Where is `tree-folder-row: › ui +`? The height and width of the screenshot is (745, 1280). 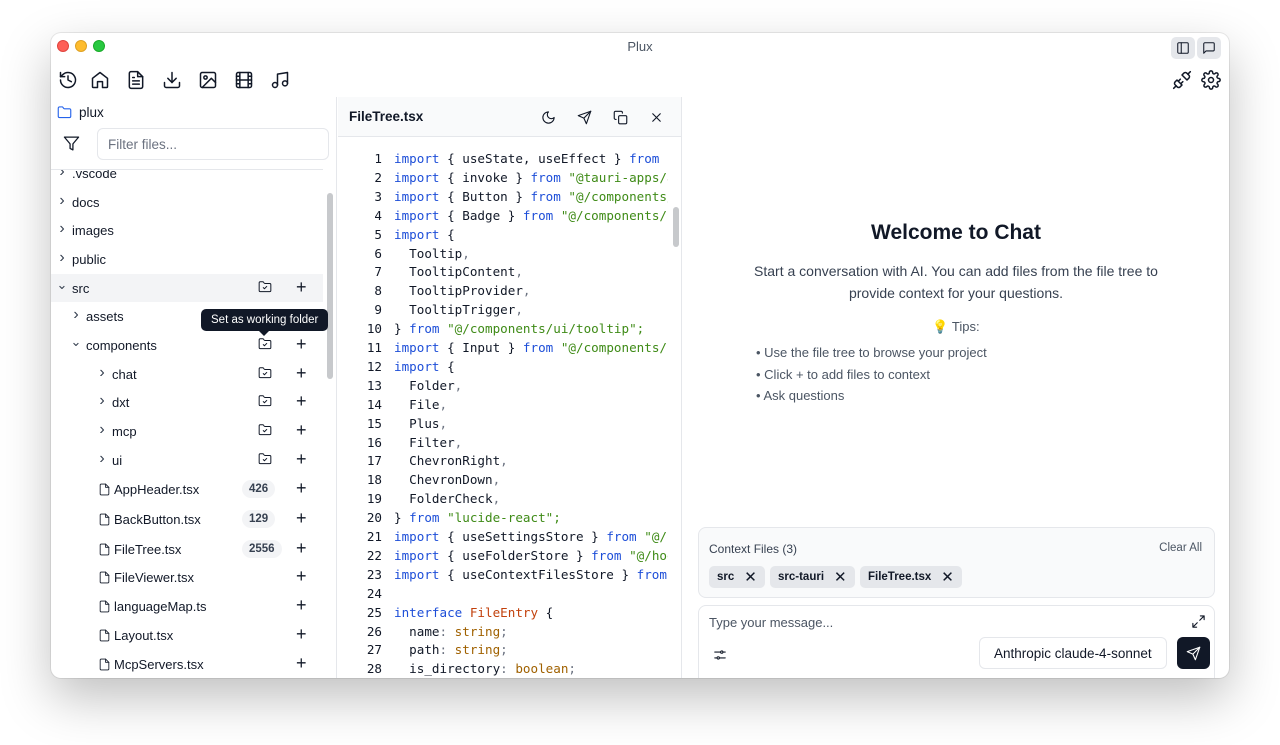 tree-folder-row: › ui + is located at coordinates (187, 460).